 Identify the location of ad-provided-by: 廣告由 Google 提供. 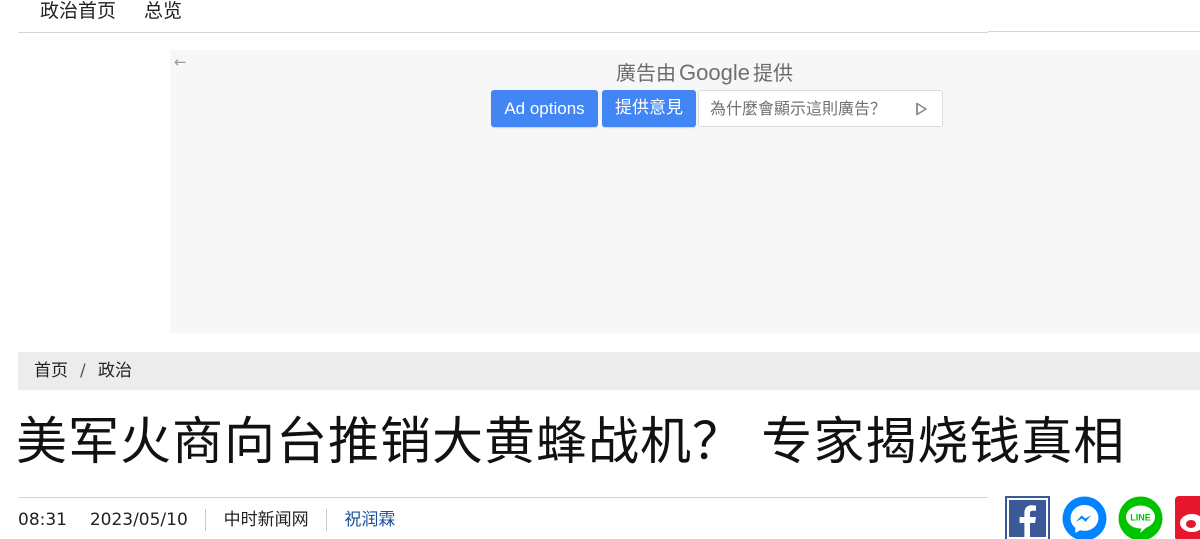
(704, 71).